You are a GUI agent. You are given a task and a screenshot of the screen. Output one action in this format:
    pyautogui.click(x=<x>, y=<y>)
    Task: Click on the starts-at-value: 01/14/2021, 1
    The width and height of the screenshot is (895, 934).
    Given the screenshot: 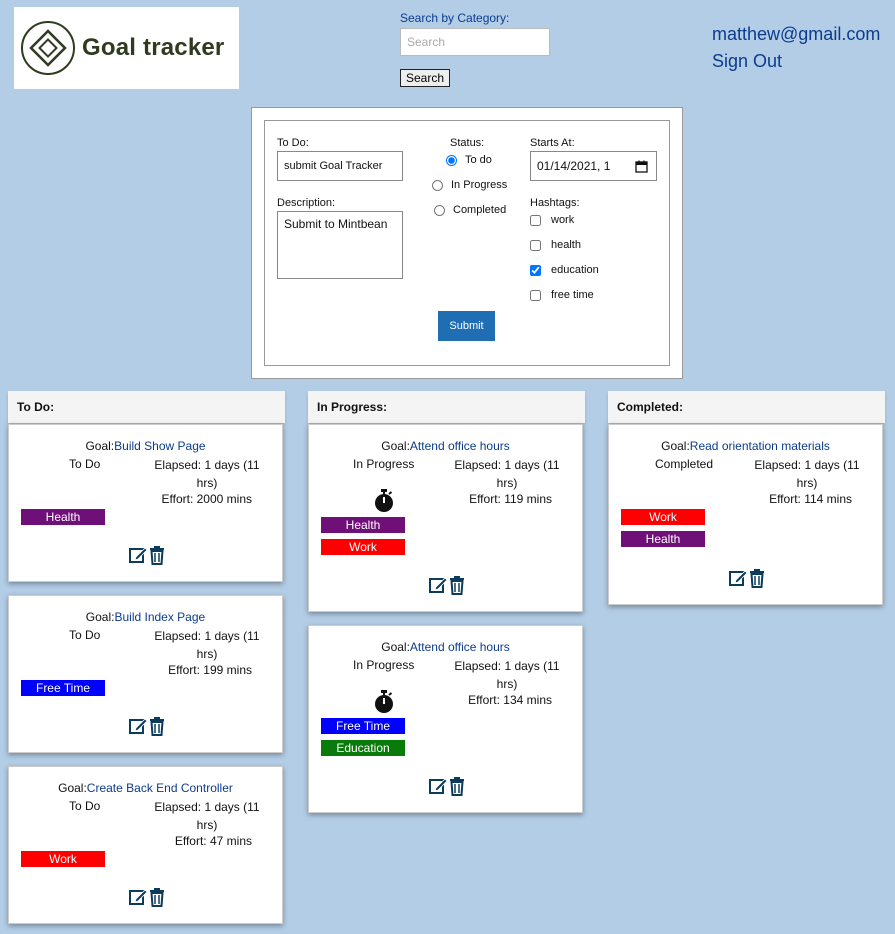 What is the action you would take?
    pyautogui.click(x=574, y=166)
    